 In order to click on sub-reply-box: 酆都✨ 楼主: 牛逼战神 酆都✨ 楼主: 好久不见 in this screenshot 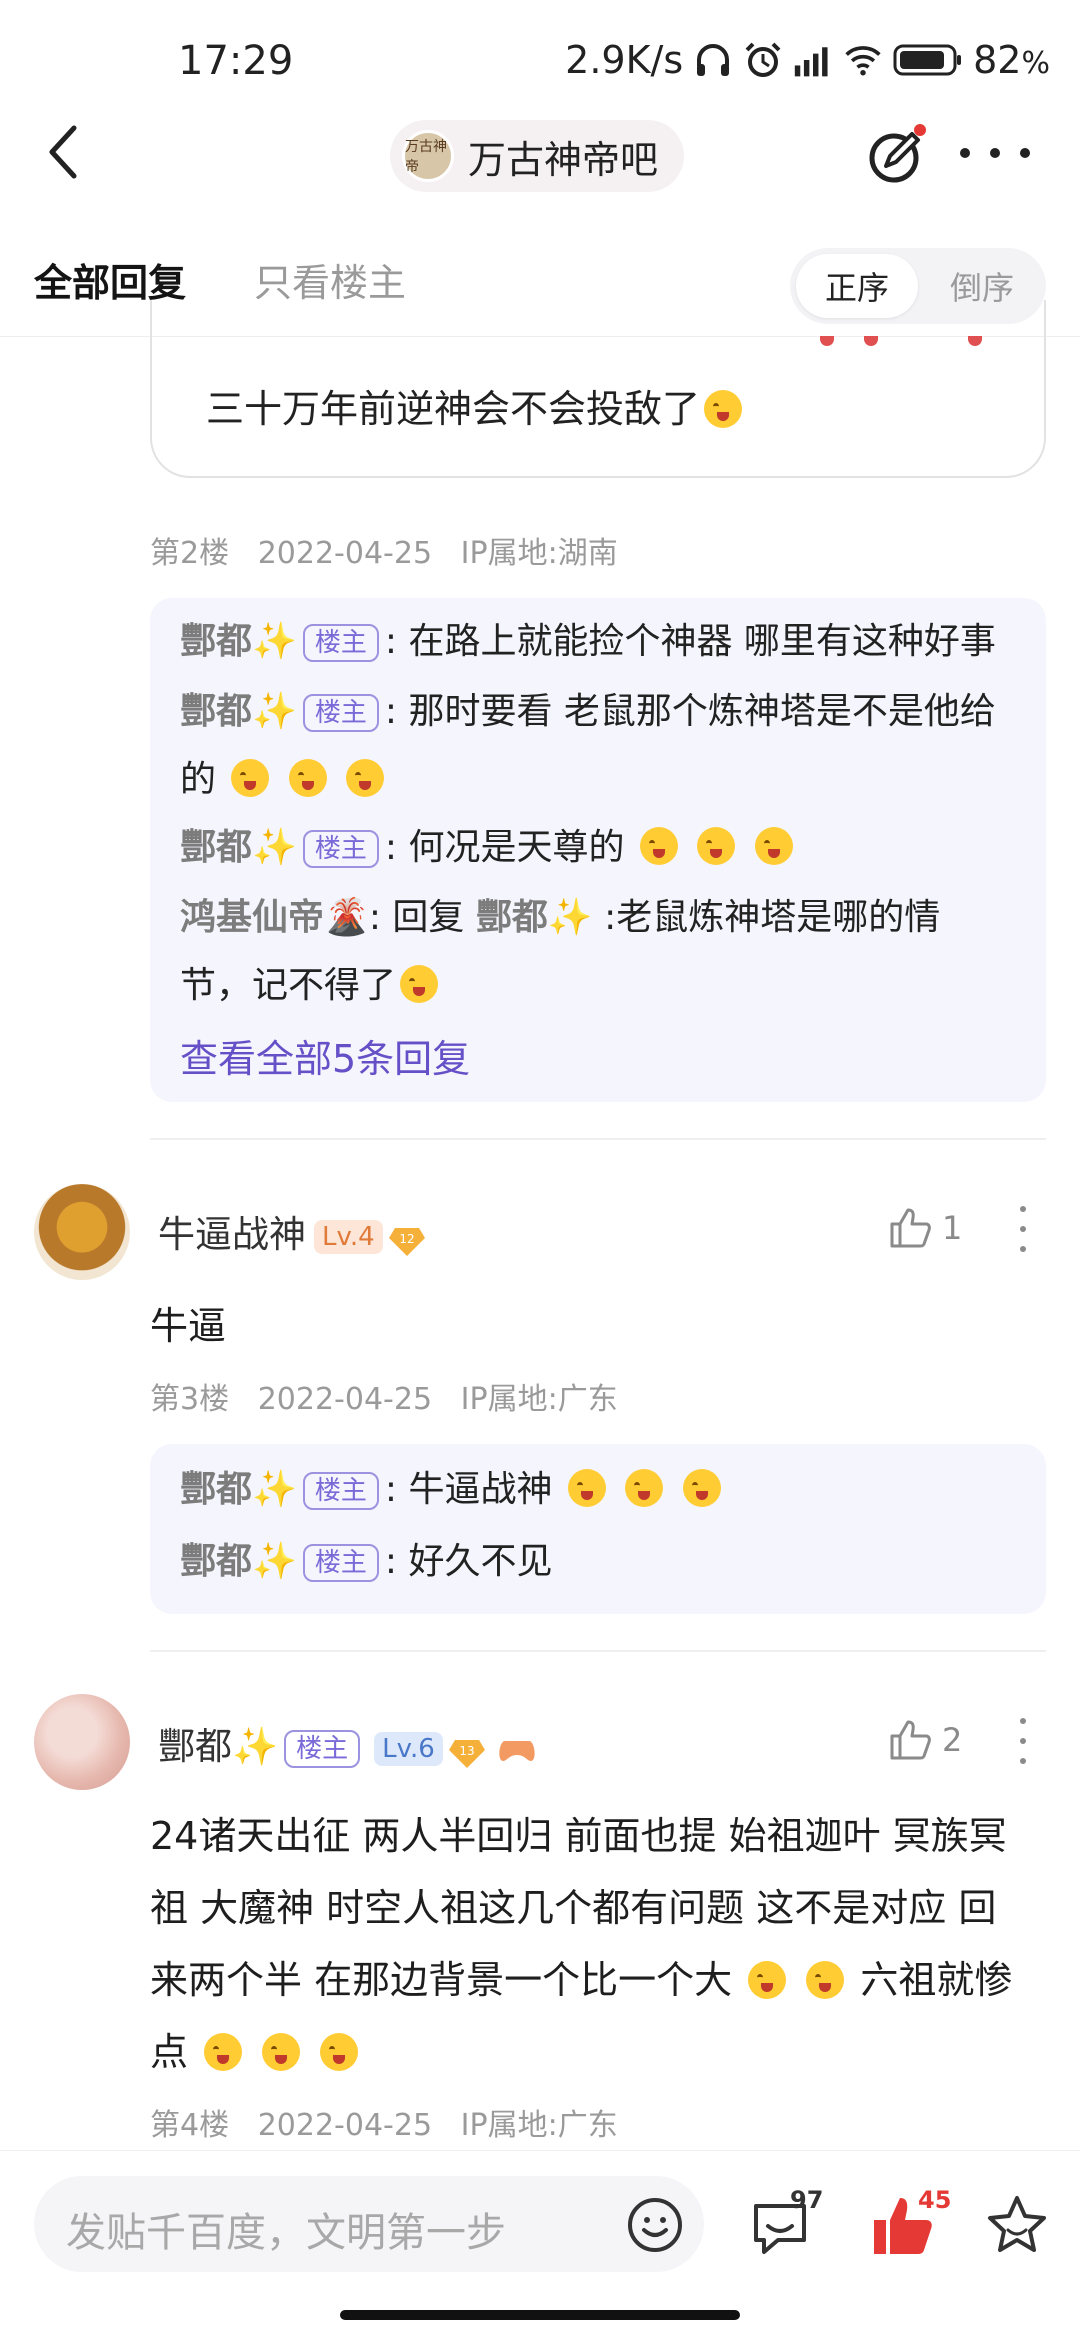, I will do `click(598, 1529)`.